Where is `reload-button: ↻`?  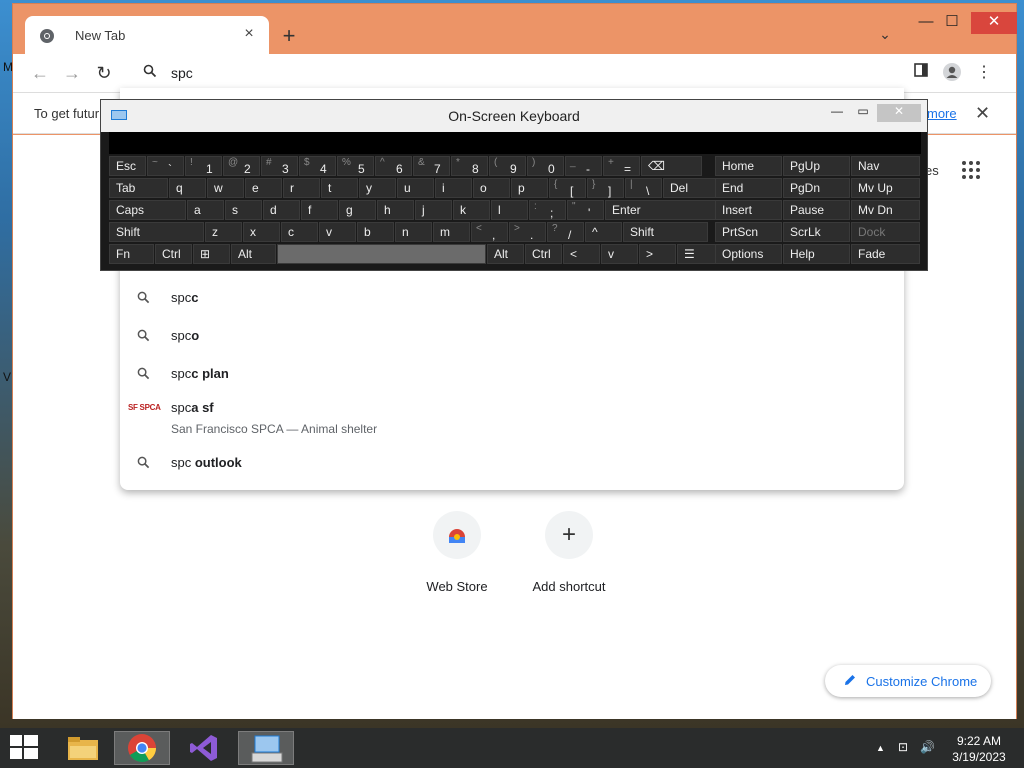 reload-button: ↻ is located at coordinates (104, 73).